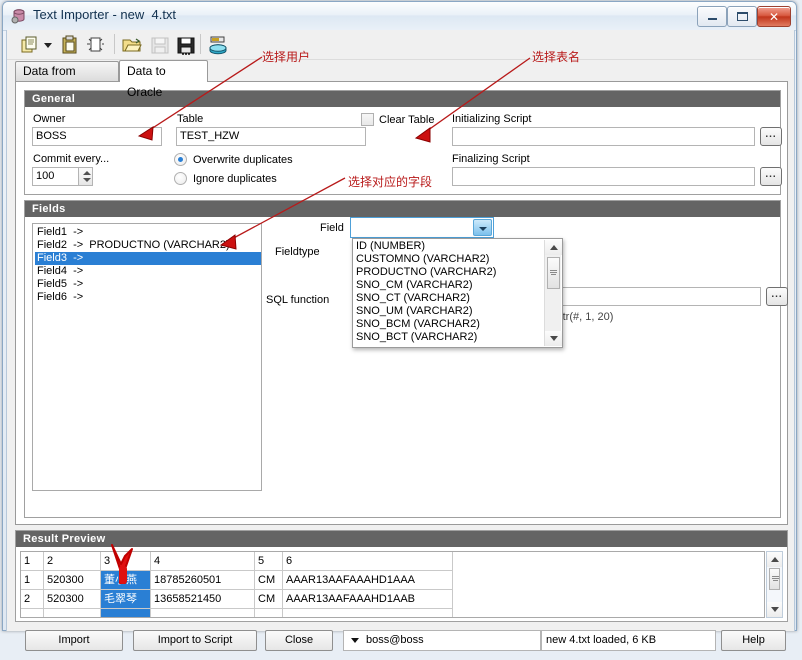 The height and width of the screenshot is (660, 802). I want to click on mouse-cursor, so click(122, 564).